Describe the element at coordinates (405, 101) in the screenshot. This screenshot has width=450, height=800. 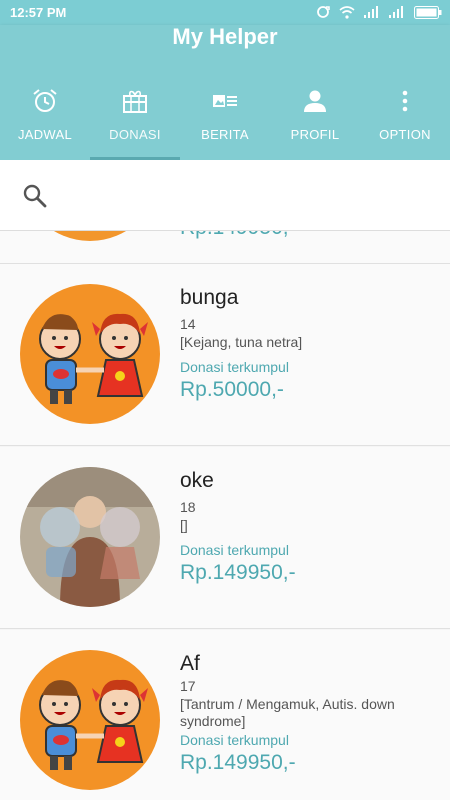
I see `more-vert-icon` at that location.